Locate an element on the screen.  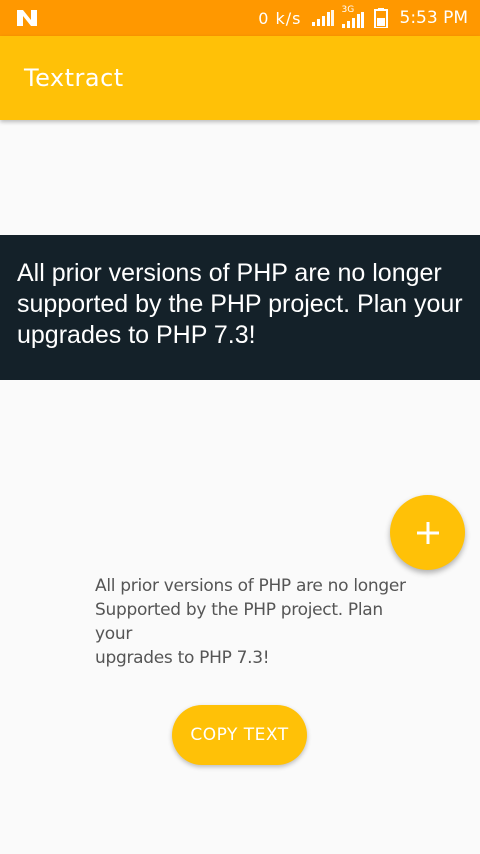
status-bar: 0 k/s 3G 5:53 PM is located at coordinates (240, 18).